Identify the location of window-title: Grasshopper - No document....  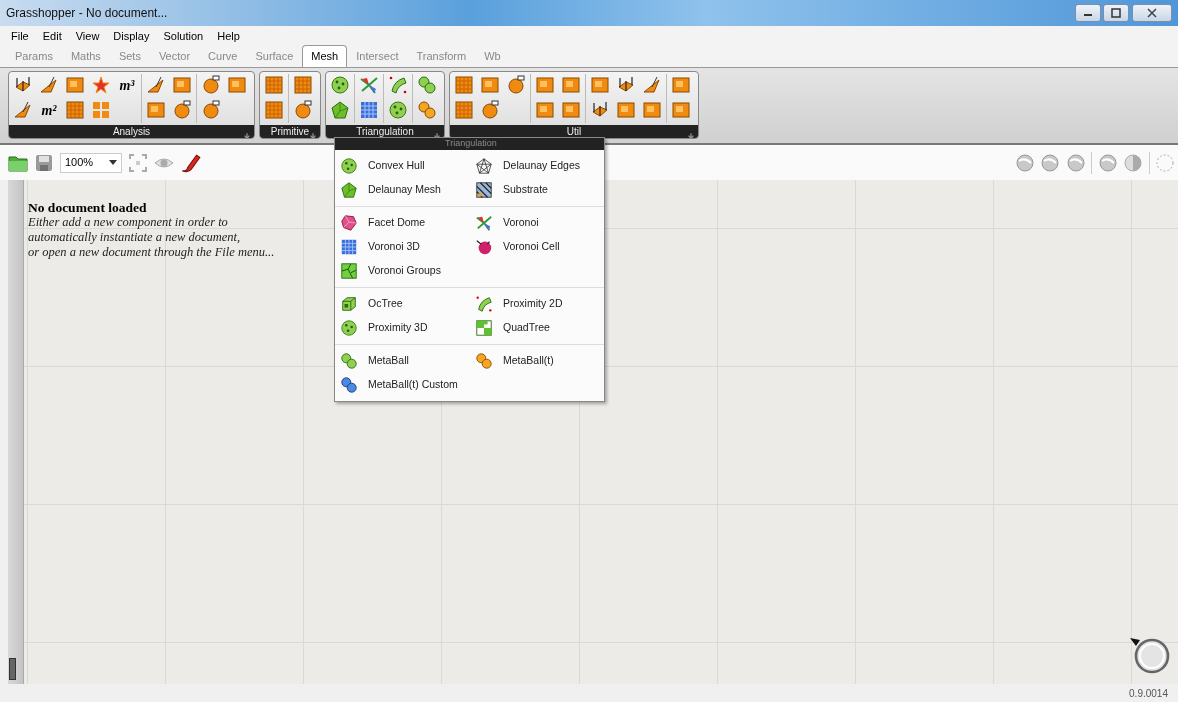
(87, 13).